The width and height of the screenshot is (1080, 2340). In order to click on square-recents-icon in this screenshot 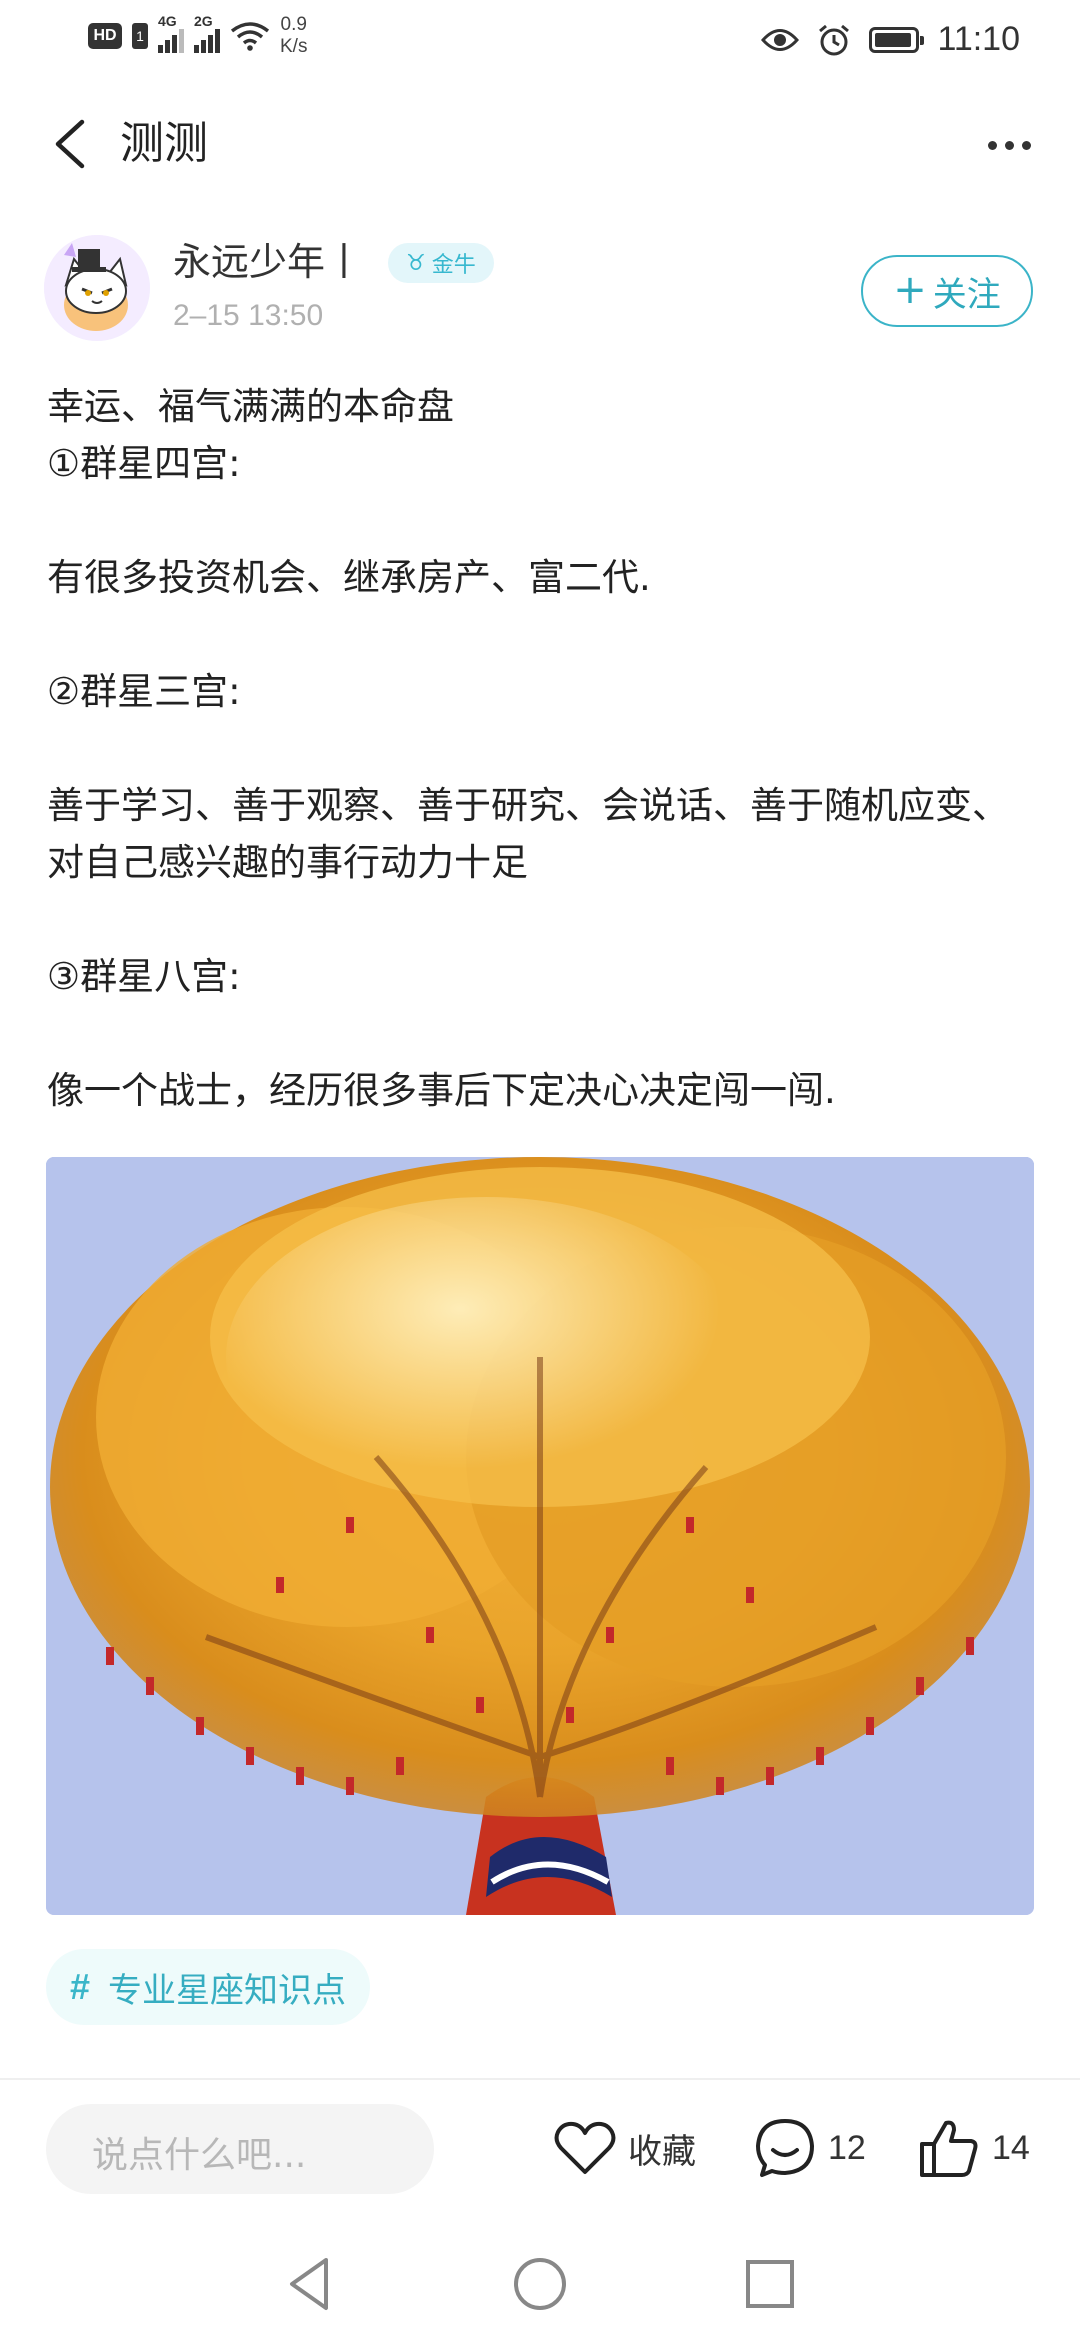, I will do `click(770, 2284)`.